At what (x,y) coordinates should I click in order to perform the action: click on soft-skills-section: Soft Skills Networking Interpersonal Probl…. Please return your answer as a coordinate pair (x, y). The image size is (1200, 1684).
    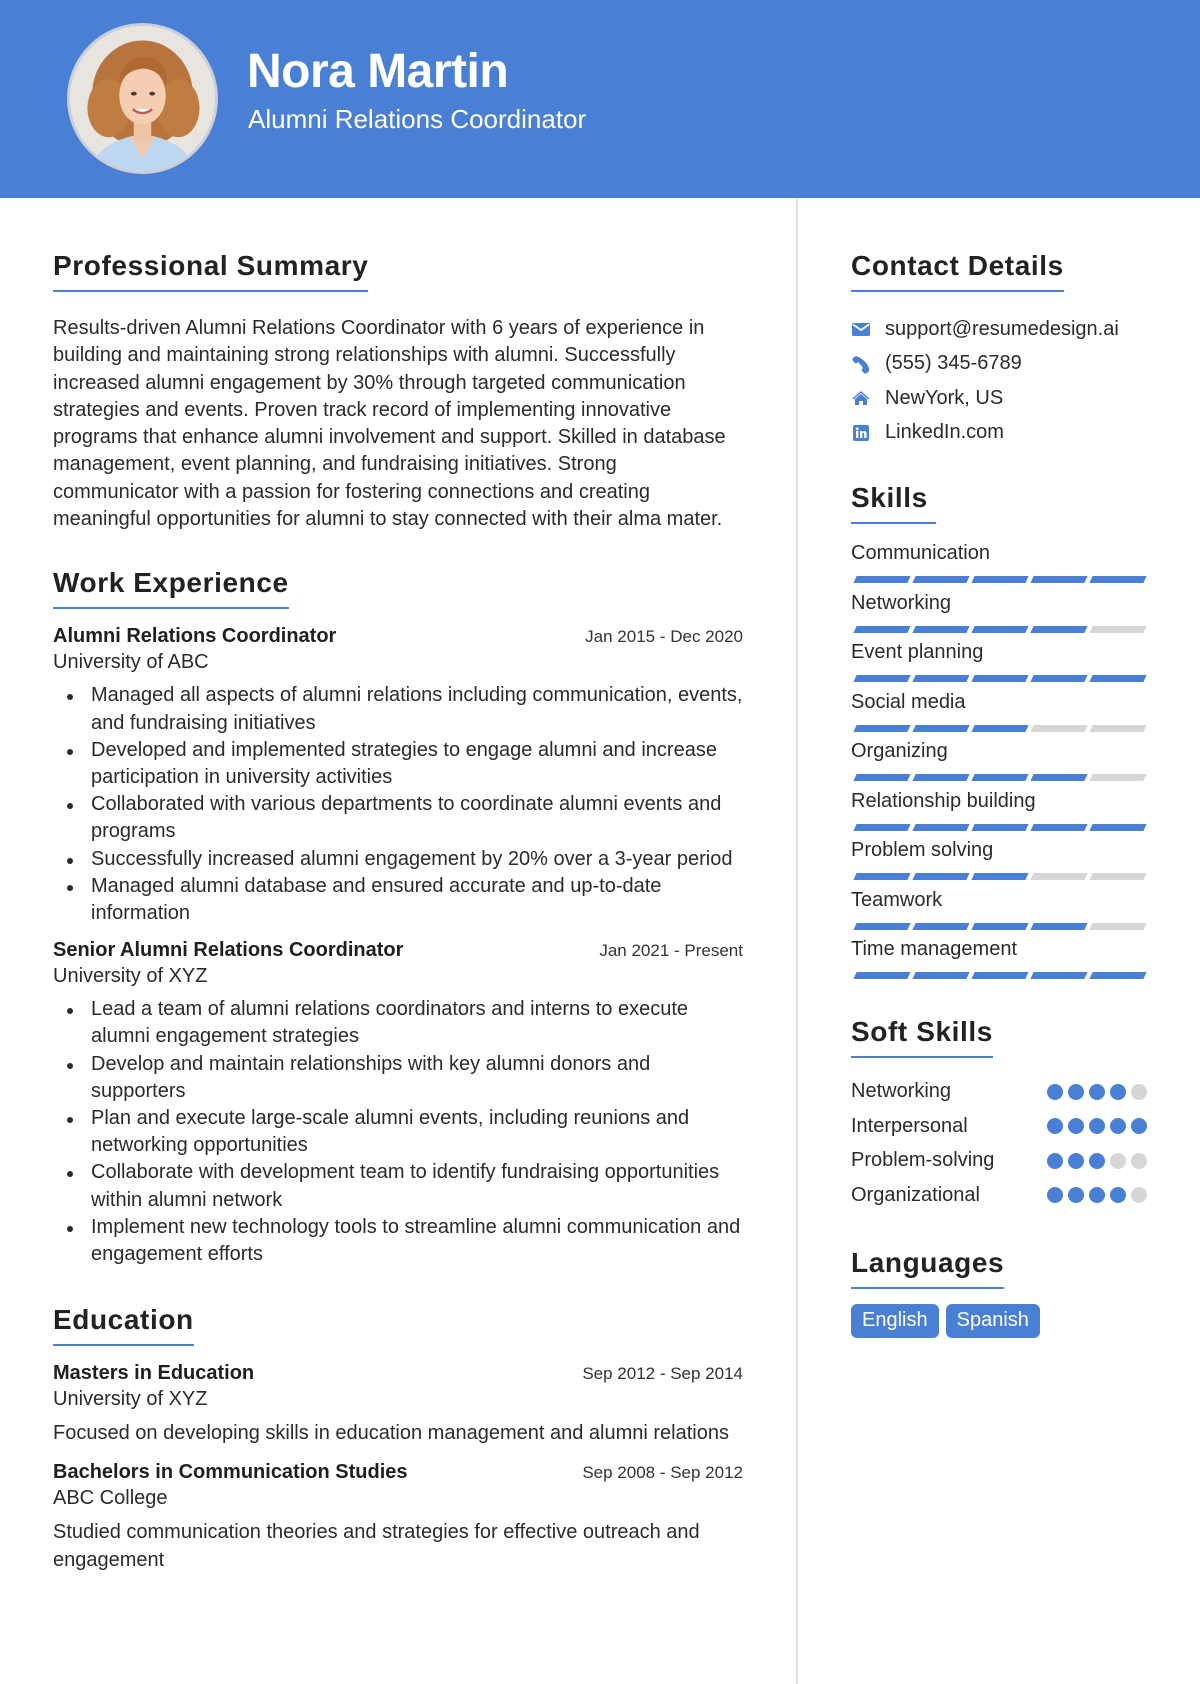
    Looking at the image, I should click on (999, 1114).